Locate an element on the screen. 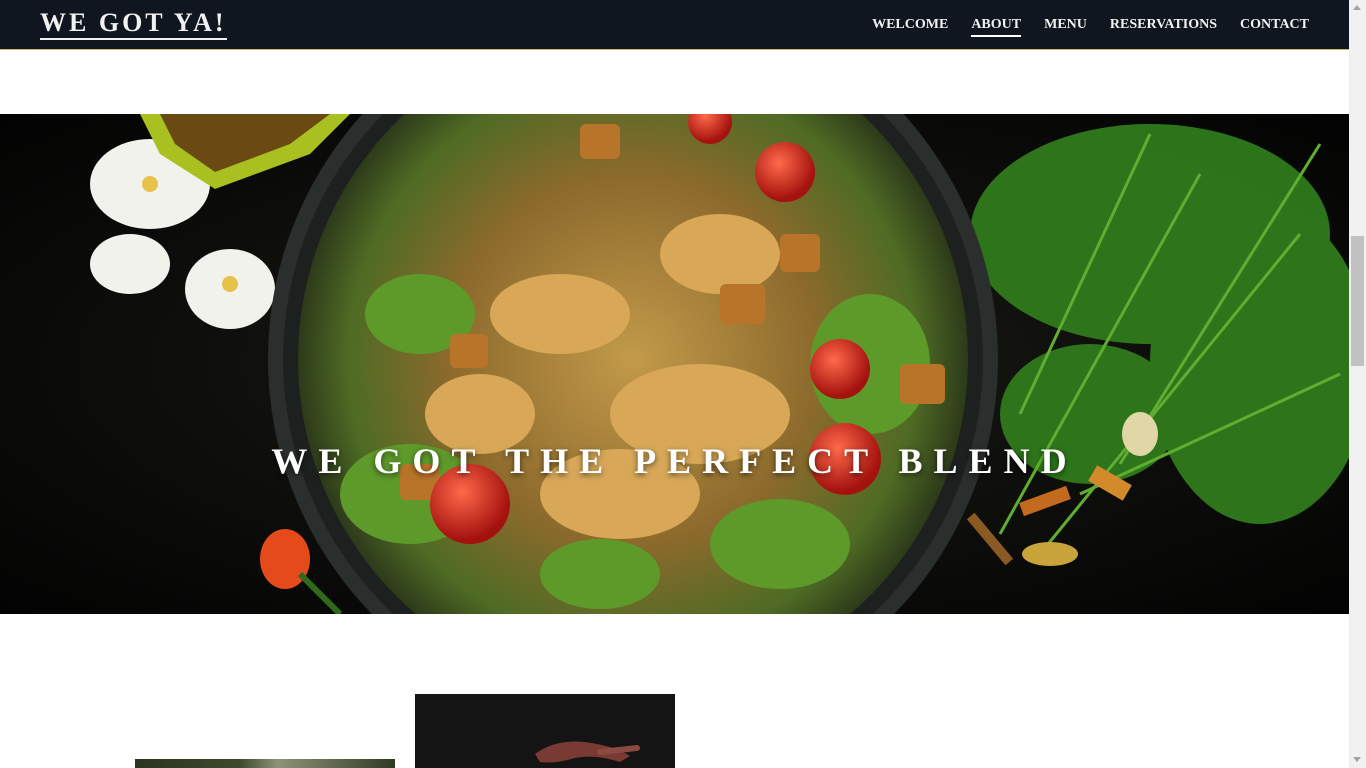  hand-image is located at coordinates (545, 731).